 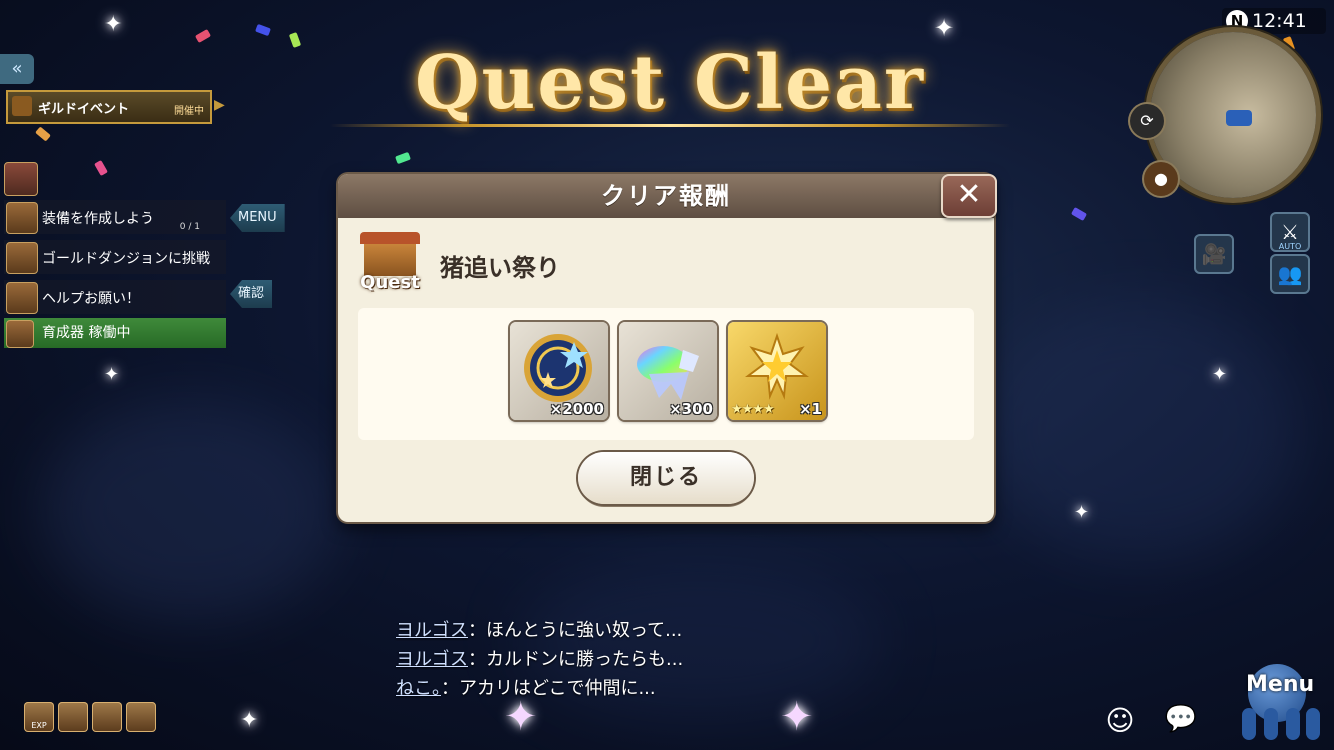 I want to click on exp-label: EXP, so click(x=39, y=725).